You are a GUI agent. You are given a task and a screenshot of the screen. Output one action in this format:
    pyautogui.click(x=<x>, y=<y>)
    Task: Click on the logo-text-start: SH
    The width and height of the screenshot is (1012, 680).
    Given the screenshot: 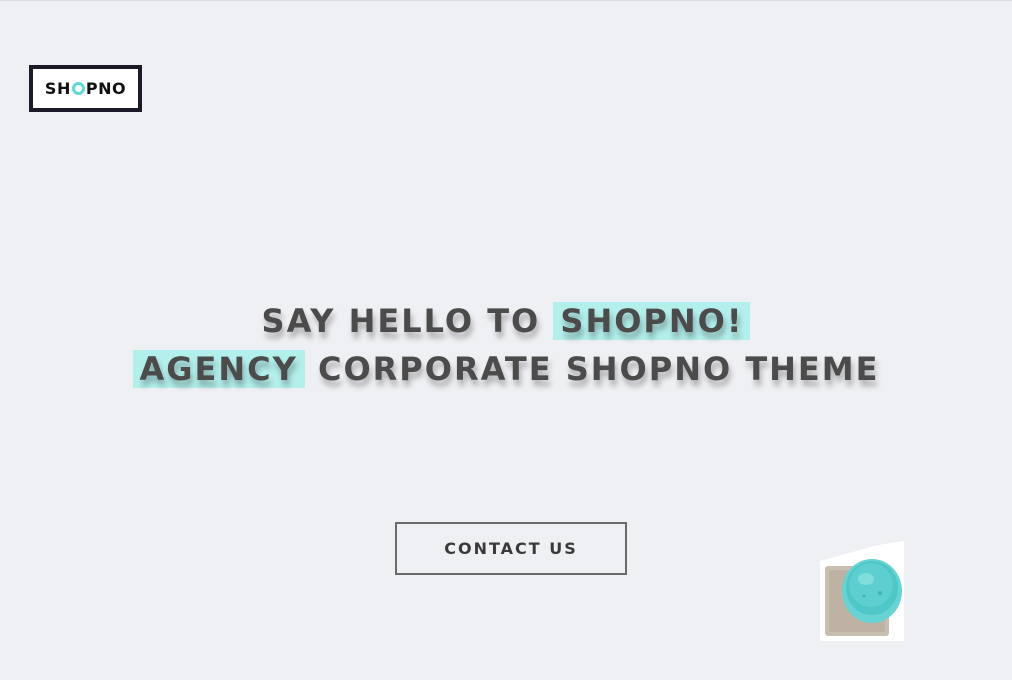 What is the action you would take?
    pyautogui.click(x=57, y=88)
    